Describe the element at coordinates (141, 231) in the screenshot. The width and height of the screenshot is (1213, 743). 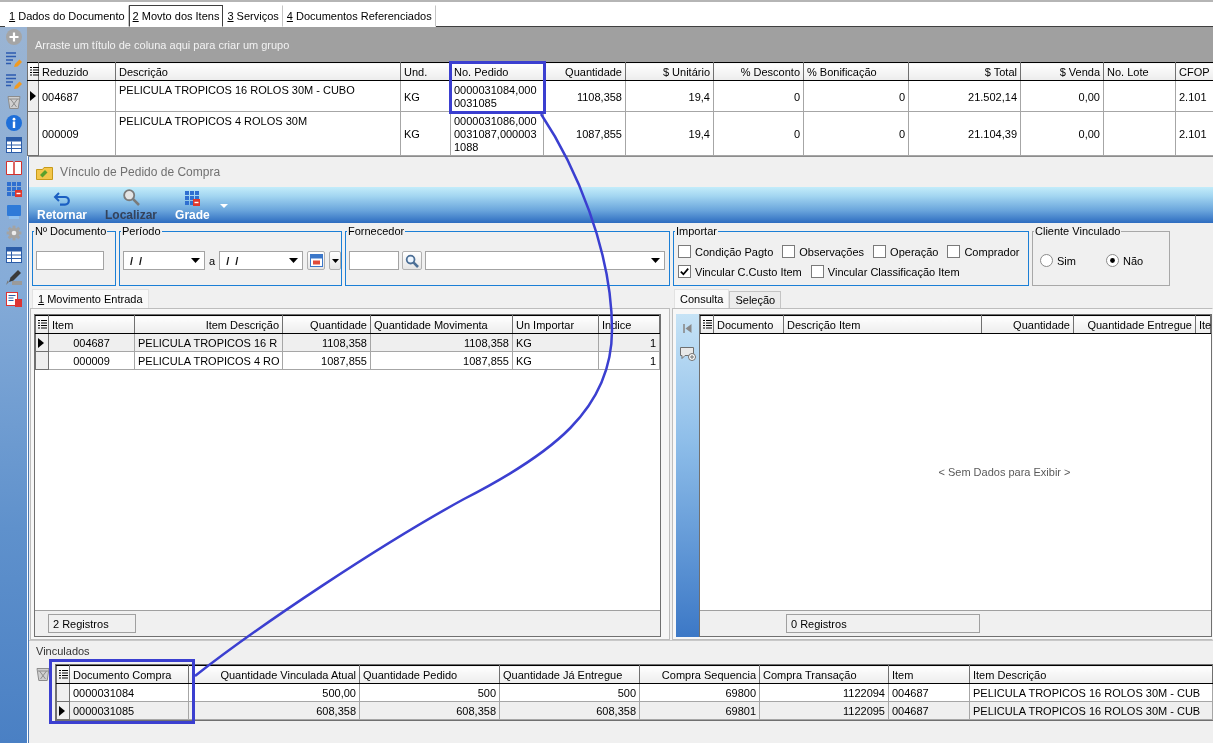
I see `group-label: Período` at that location.